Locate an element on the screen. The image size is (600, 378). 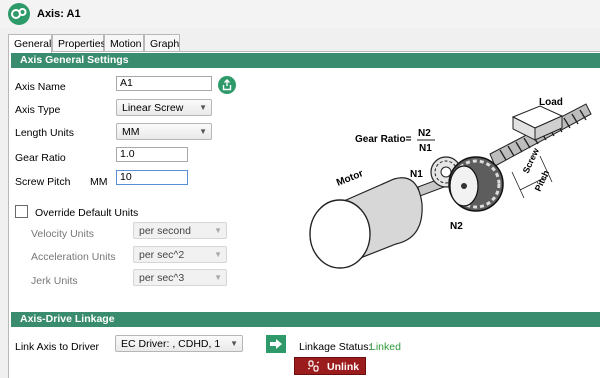
gear-ratio-label: Gear Ratio is located at coordinates (40, 158).